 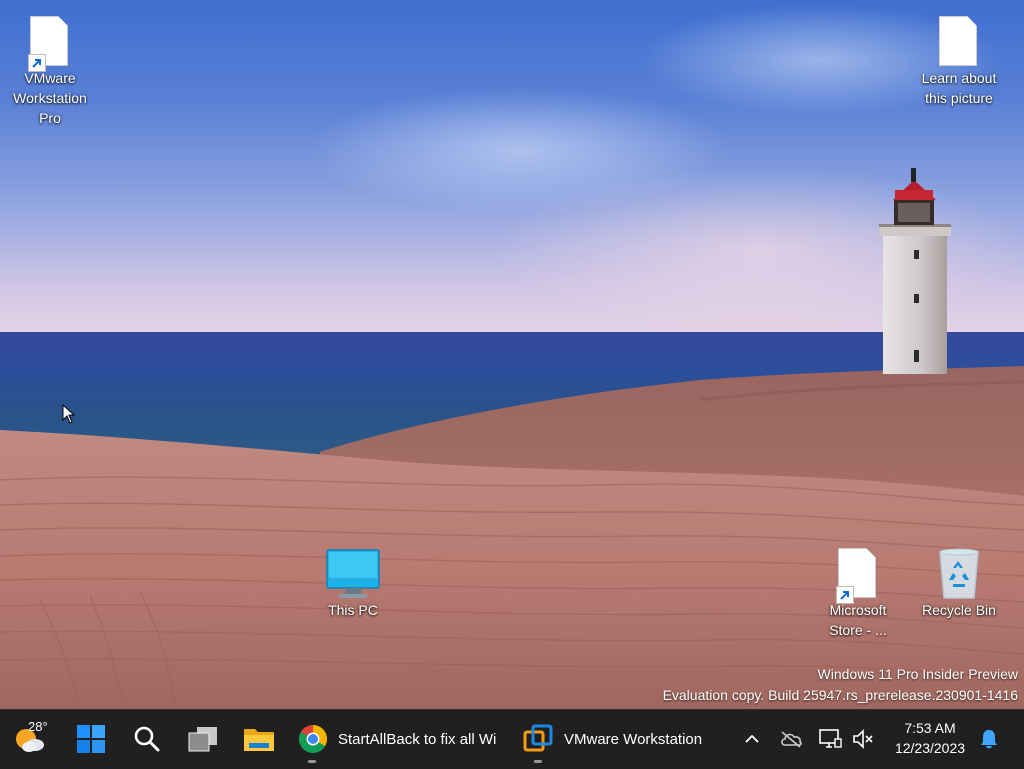 I want to click on search-icon, so click(x=147, y=739).